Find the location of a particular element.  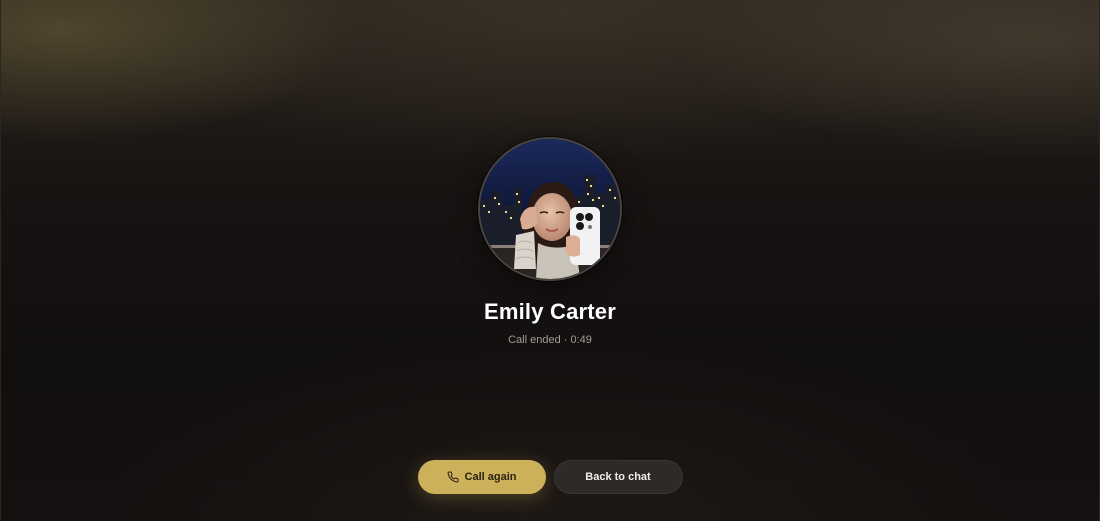

avatar is located at coordinates (550, 209).